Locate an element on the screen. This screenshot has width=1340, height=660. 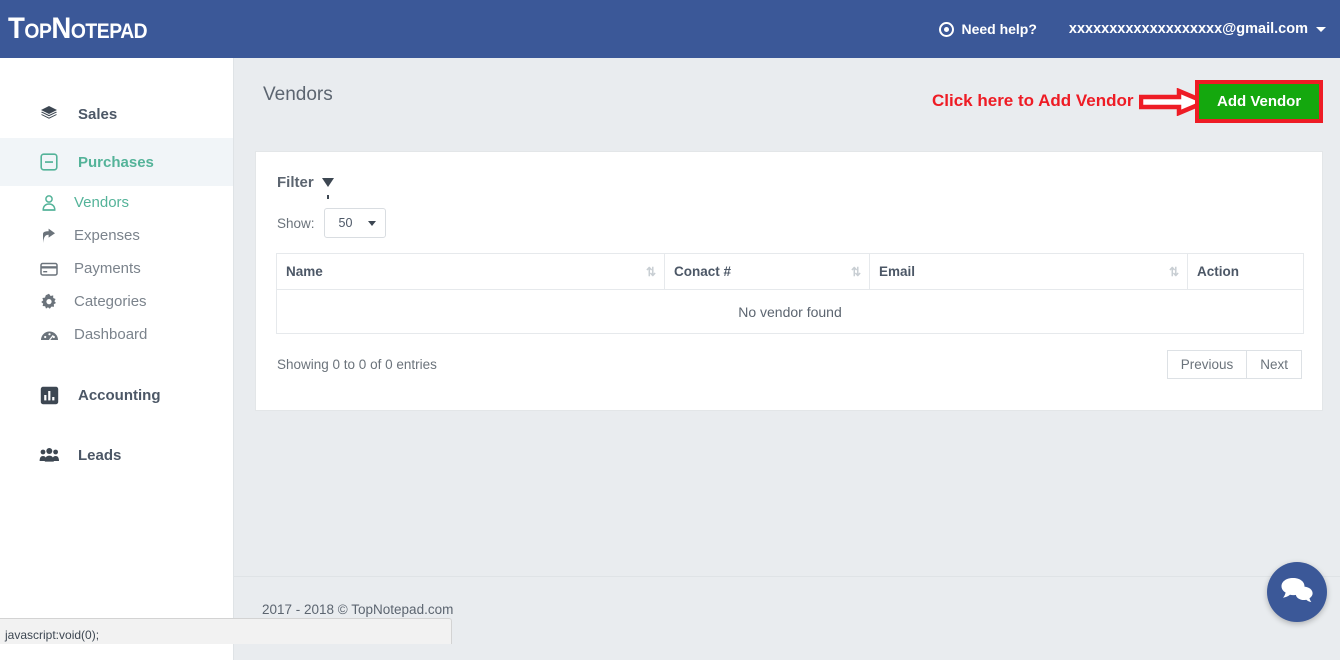
layers-icon is located at coordinates (49, 114).